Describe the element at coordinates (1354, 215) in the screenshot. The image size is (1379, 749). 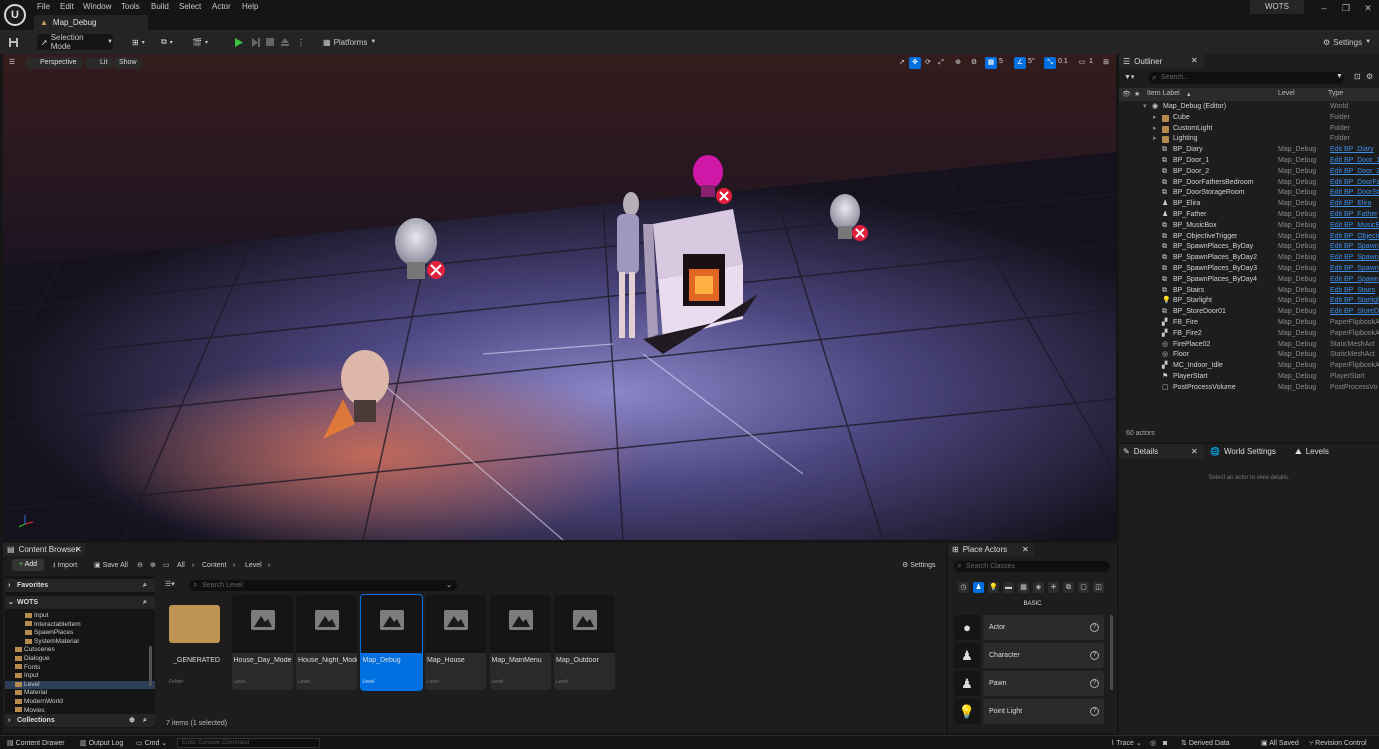
I see `edit-blueprint-link: Edit BP_Father` at that location.